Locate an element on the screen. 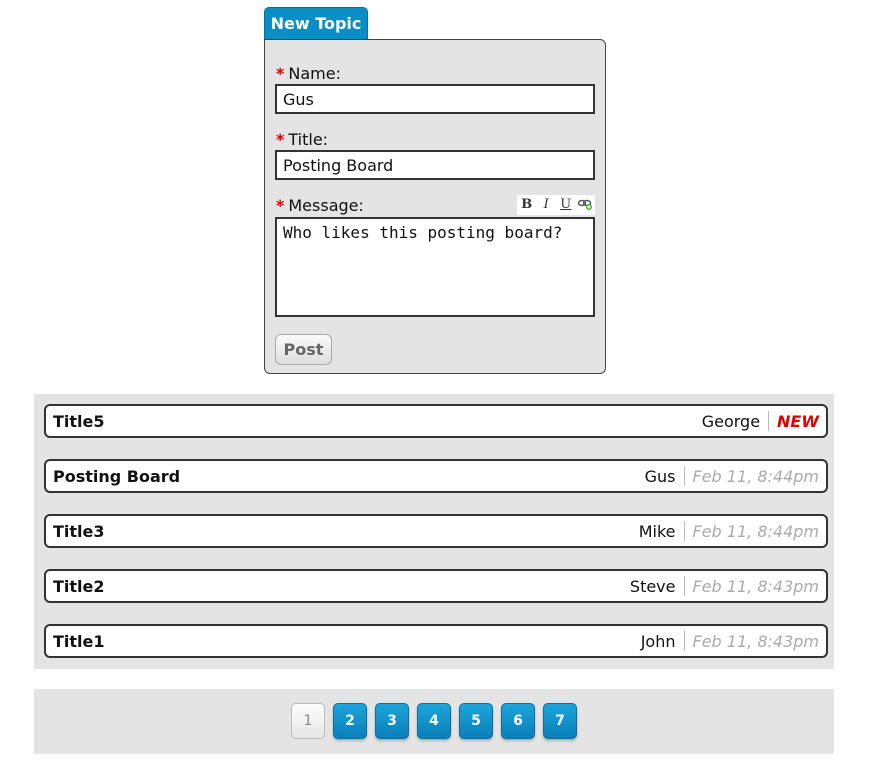 The height and width of the screenshot is (770, 876). message-label: * Message: is located at coordinates (320, 206).